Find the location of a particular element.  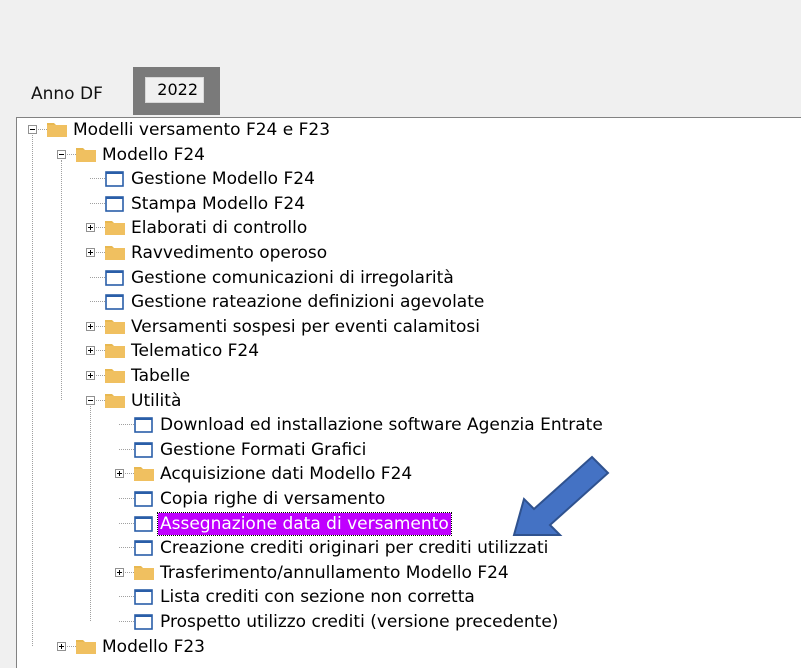

year-label: Anno DF is located at coordinates (67, 94).